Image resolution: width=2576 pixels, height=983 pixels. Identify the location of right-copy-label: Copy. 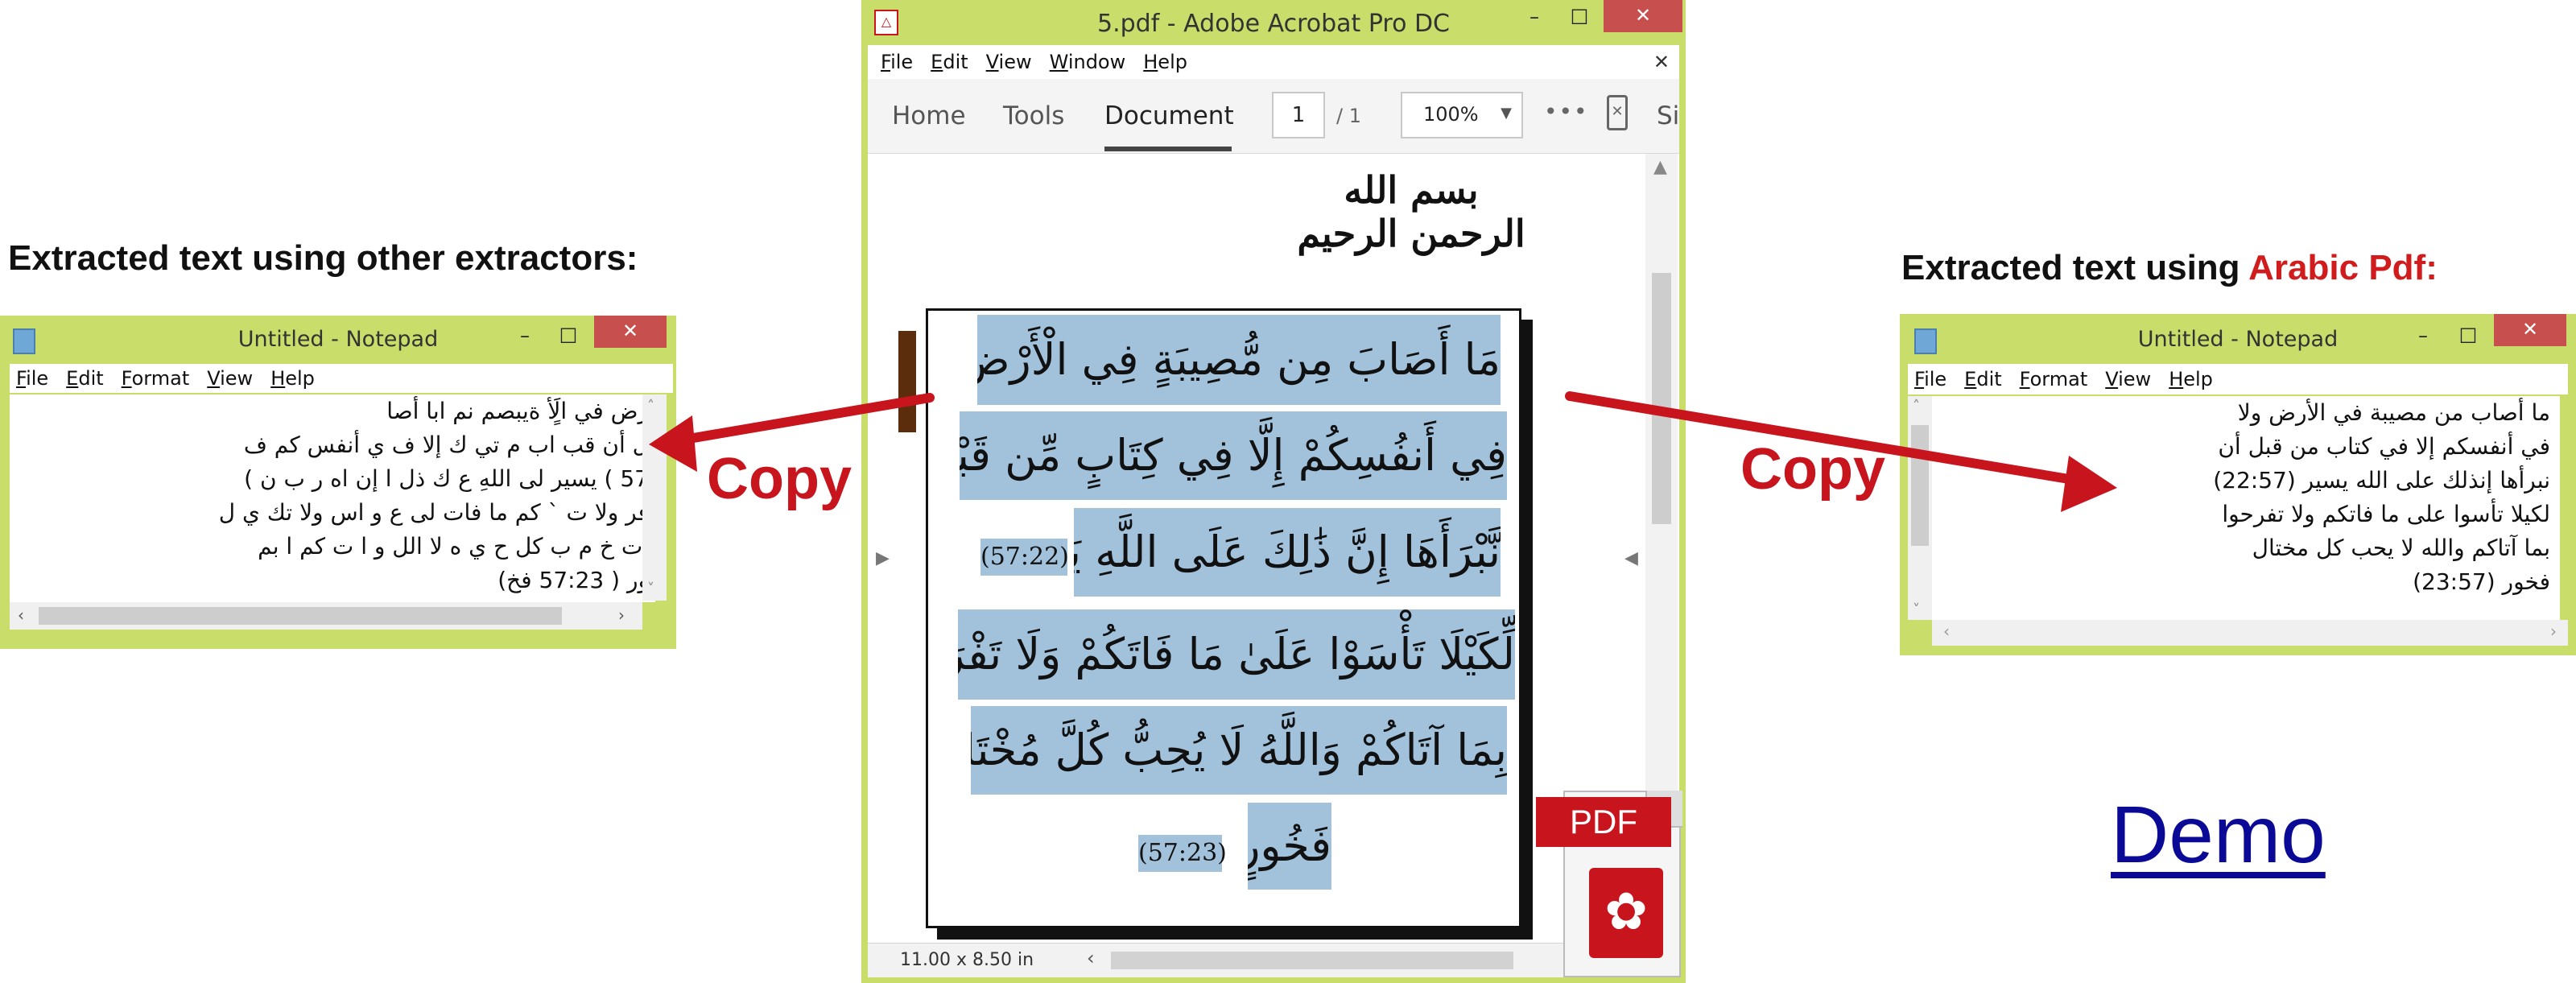
(1812, 470).